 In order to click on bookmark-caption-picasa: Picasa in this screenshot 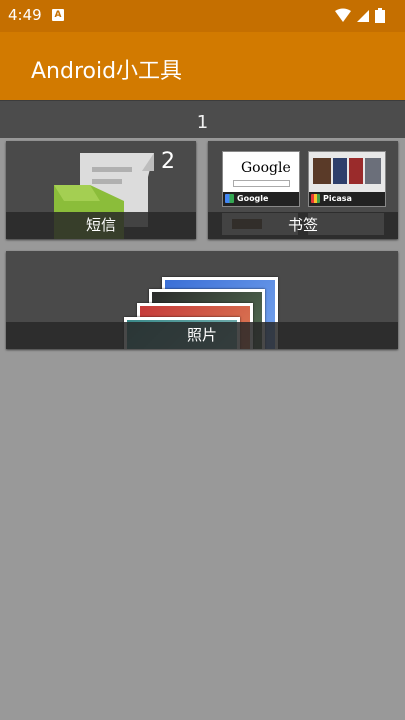, I will do `click(347, 199)`.